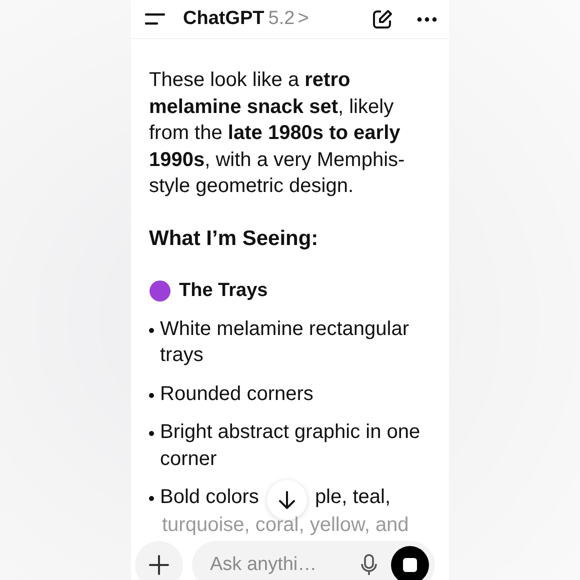  I want to click on app-title: ChatGPT, so click(223, 19).